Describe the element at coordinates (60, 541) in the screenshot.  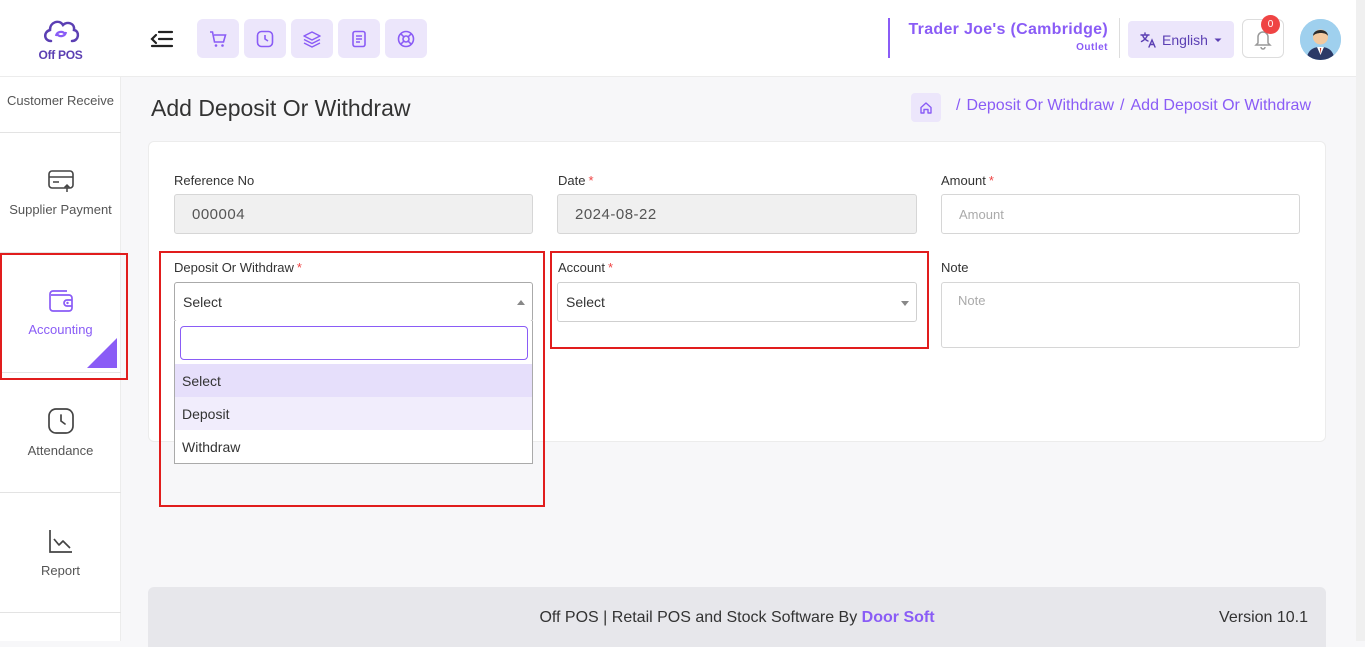
I see `chart-icon` at that location.